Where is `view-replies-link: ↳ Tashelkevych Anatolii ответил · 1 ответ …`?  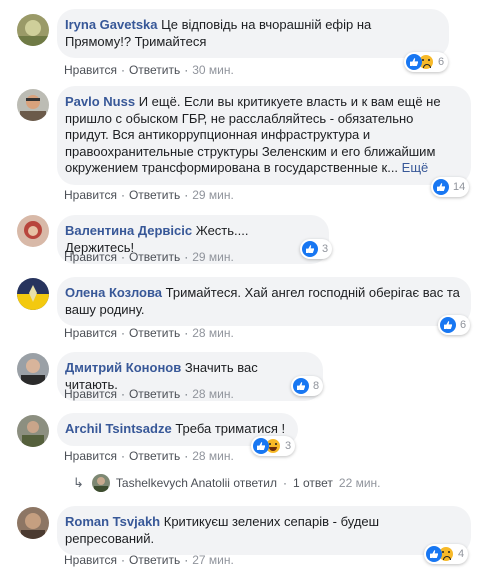
view-replies-link: ↳ Tashelkevych Anatolii ответил · 1 ответ … is located at coordinates (227, 483).